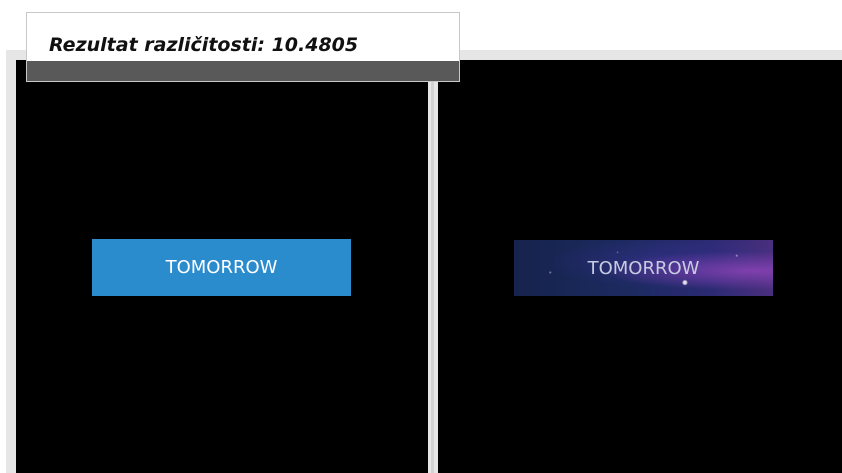 Image resolution: width=842 pixels, height=473 pixels. I want to click on difference-score-box: Rezultat različitosti: 10.4805, so click(243, 47).